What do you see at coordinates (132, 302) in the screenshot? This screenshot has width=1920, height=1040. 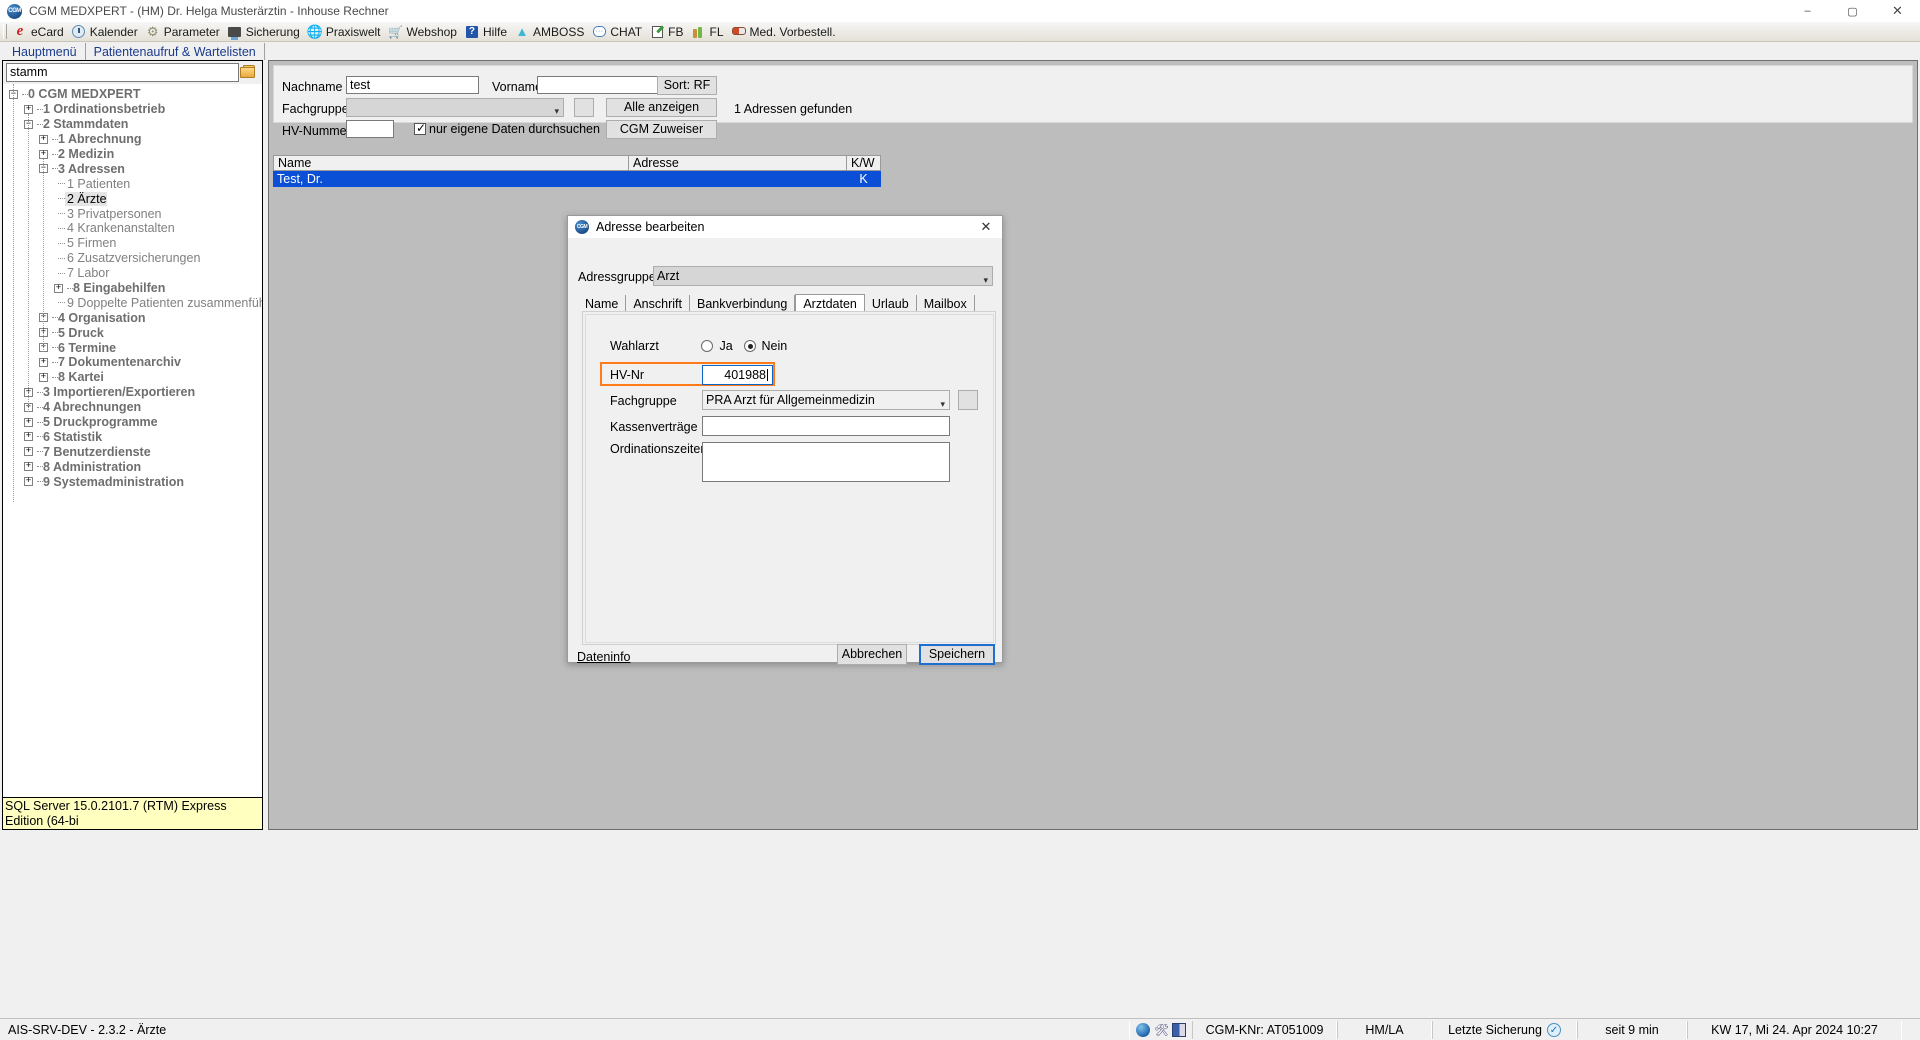 I see `tree-item: 9 Doppelte Patienten zusammenführen` at bounding box center [132, 302].